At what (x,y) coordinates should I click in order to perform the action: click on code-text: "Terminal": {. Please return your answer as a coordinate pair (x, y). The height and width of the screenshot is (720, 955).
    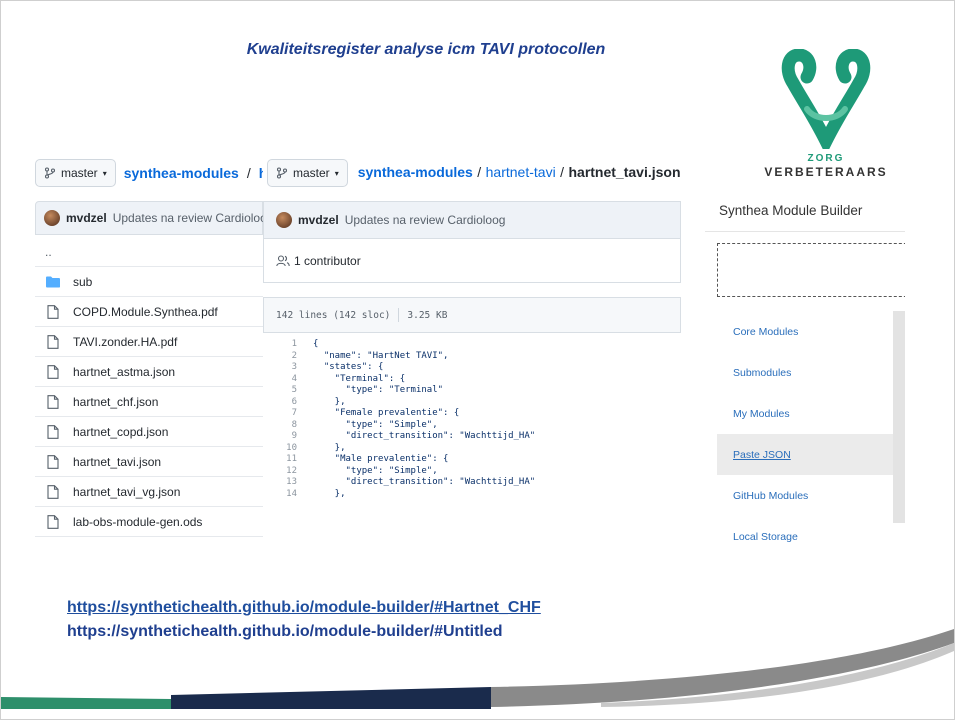
    Looking at the image, I should click on (359, 378).